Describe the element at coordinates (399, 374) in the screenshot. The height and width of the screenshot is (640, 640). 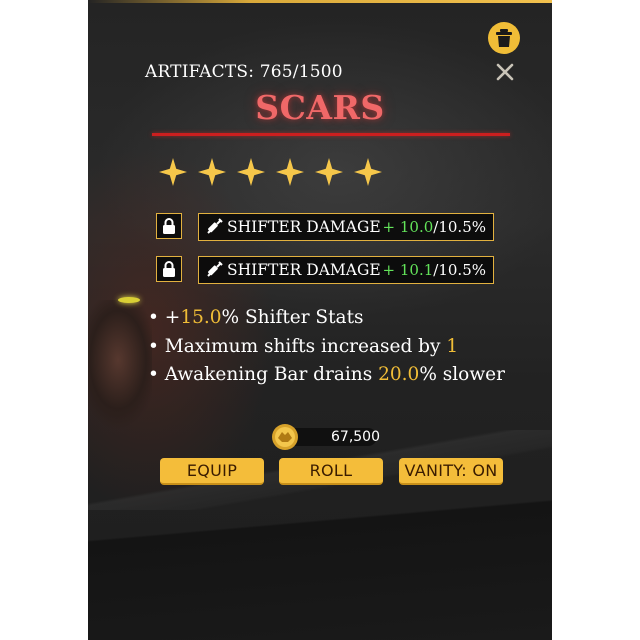
I see `perk-highlight: 20.0` at that location.